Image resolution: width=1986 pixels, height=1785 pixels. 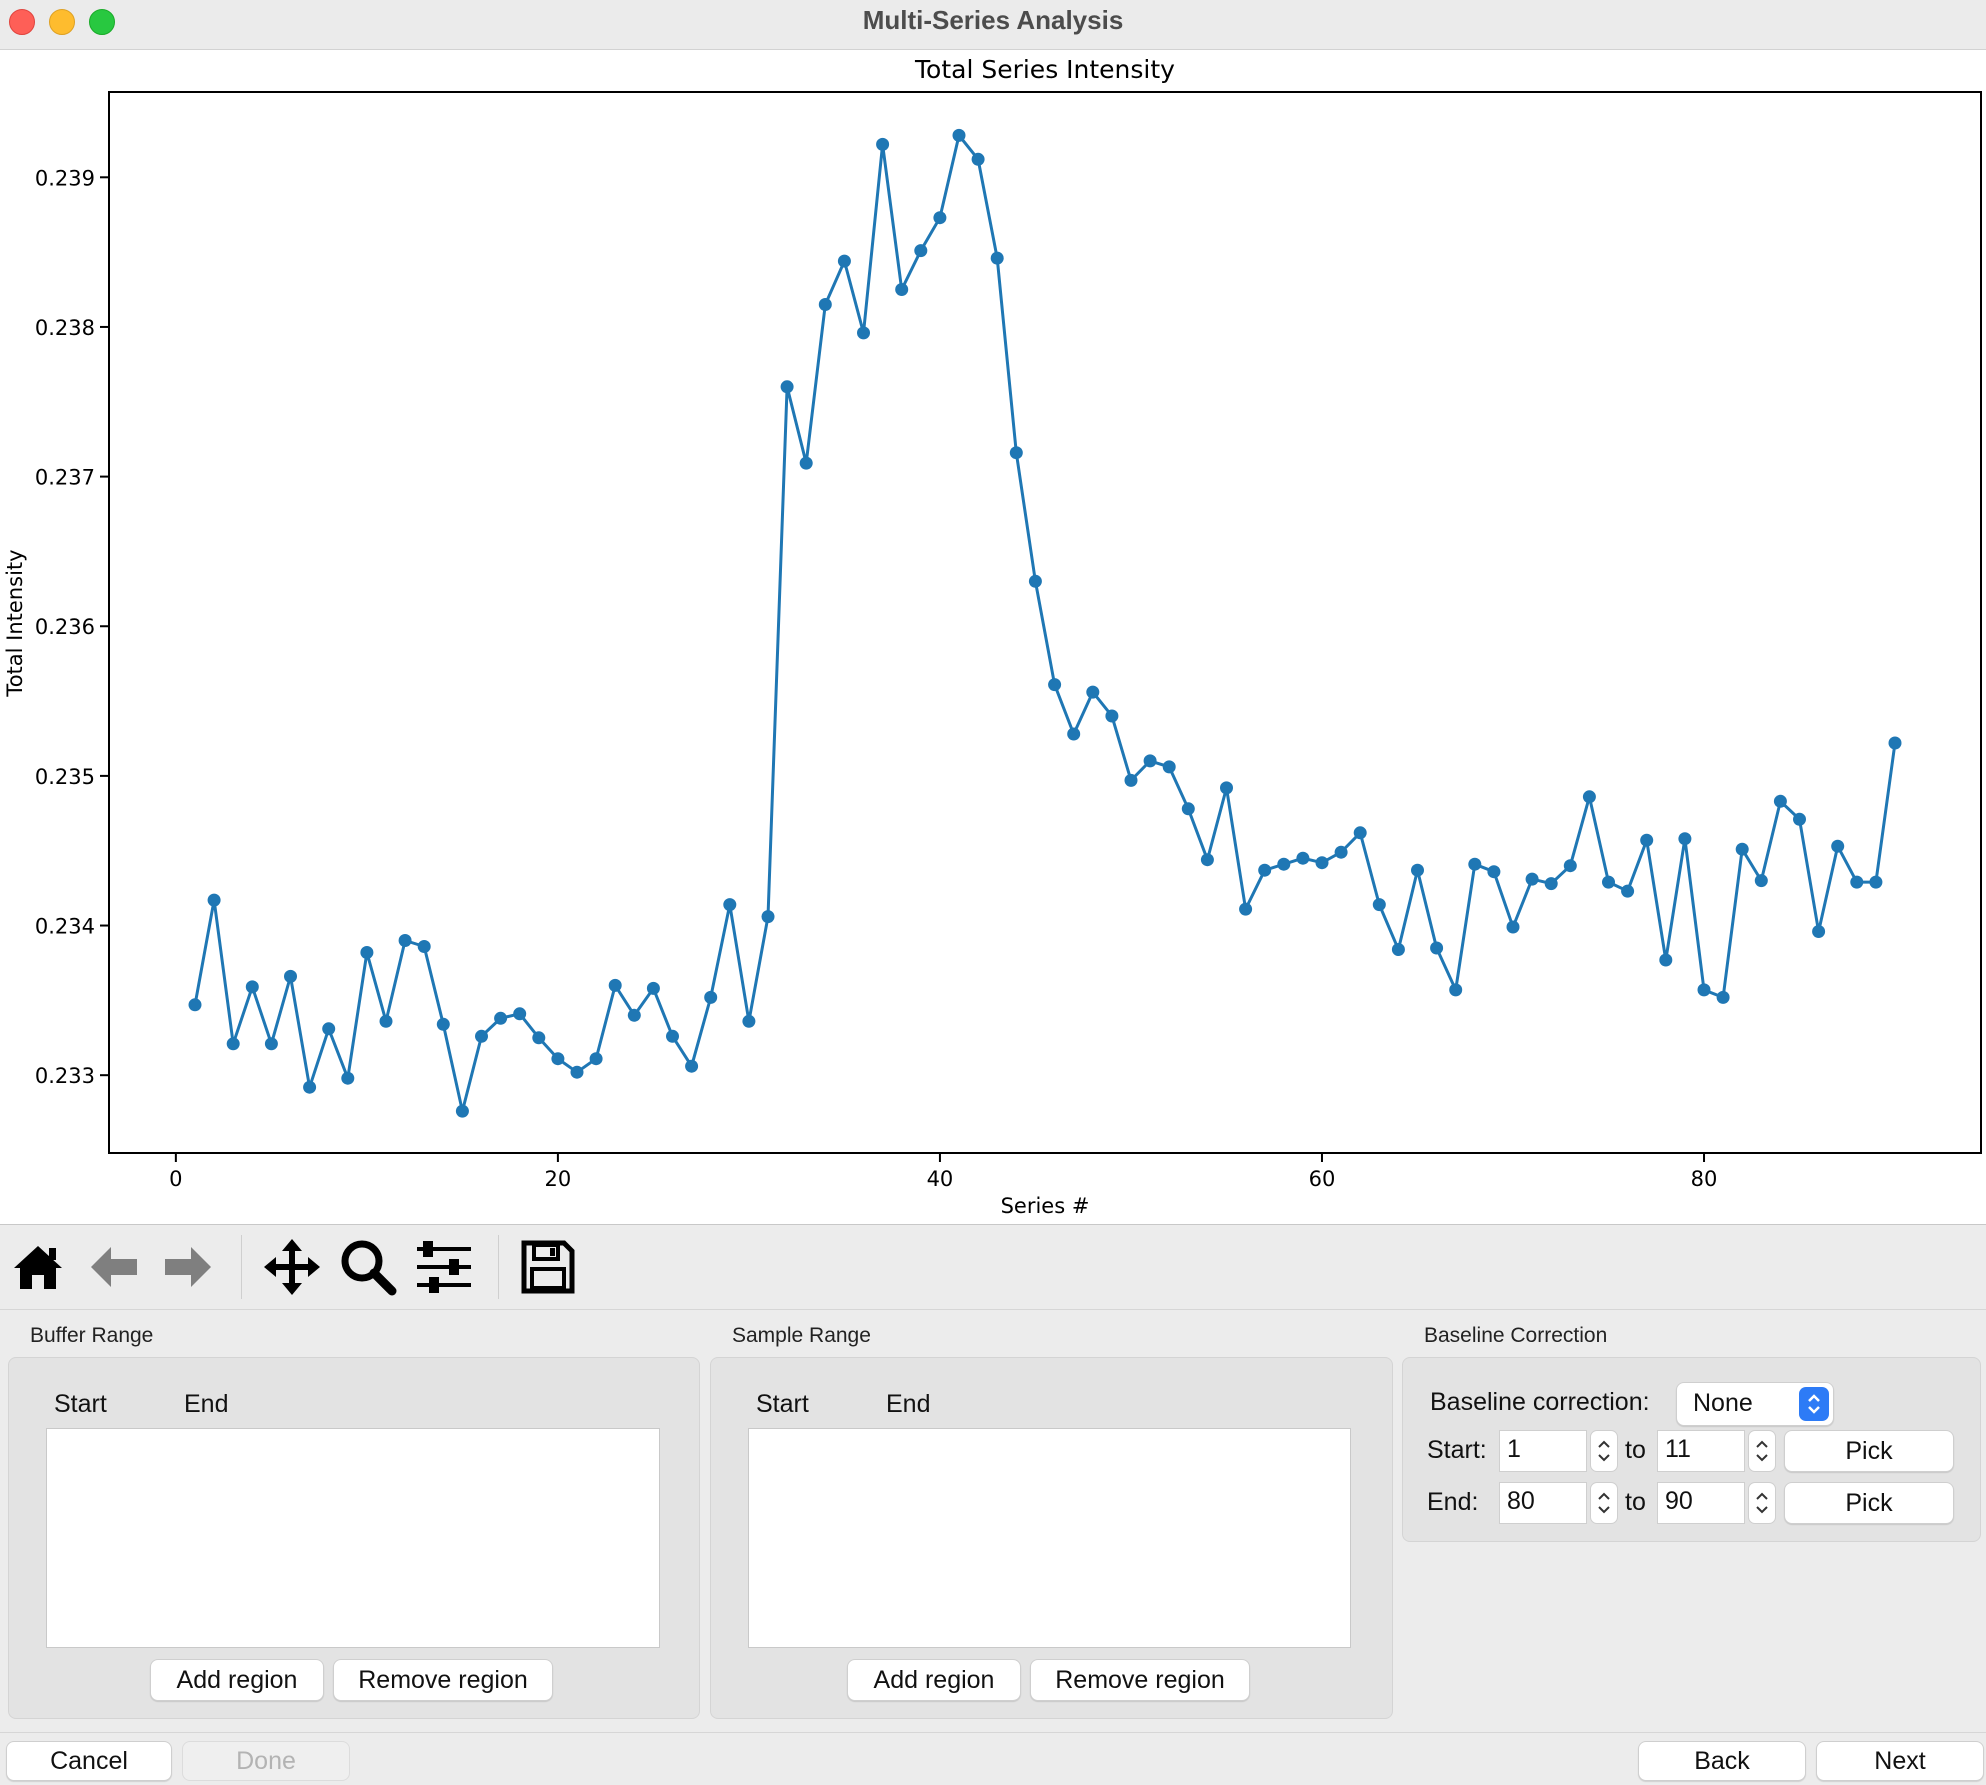 What do you see at coordinates (65, 927) in the screenshot?
I see `y-tick-label: 0.234` at bounding box center [65, 927].